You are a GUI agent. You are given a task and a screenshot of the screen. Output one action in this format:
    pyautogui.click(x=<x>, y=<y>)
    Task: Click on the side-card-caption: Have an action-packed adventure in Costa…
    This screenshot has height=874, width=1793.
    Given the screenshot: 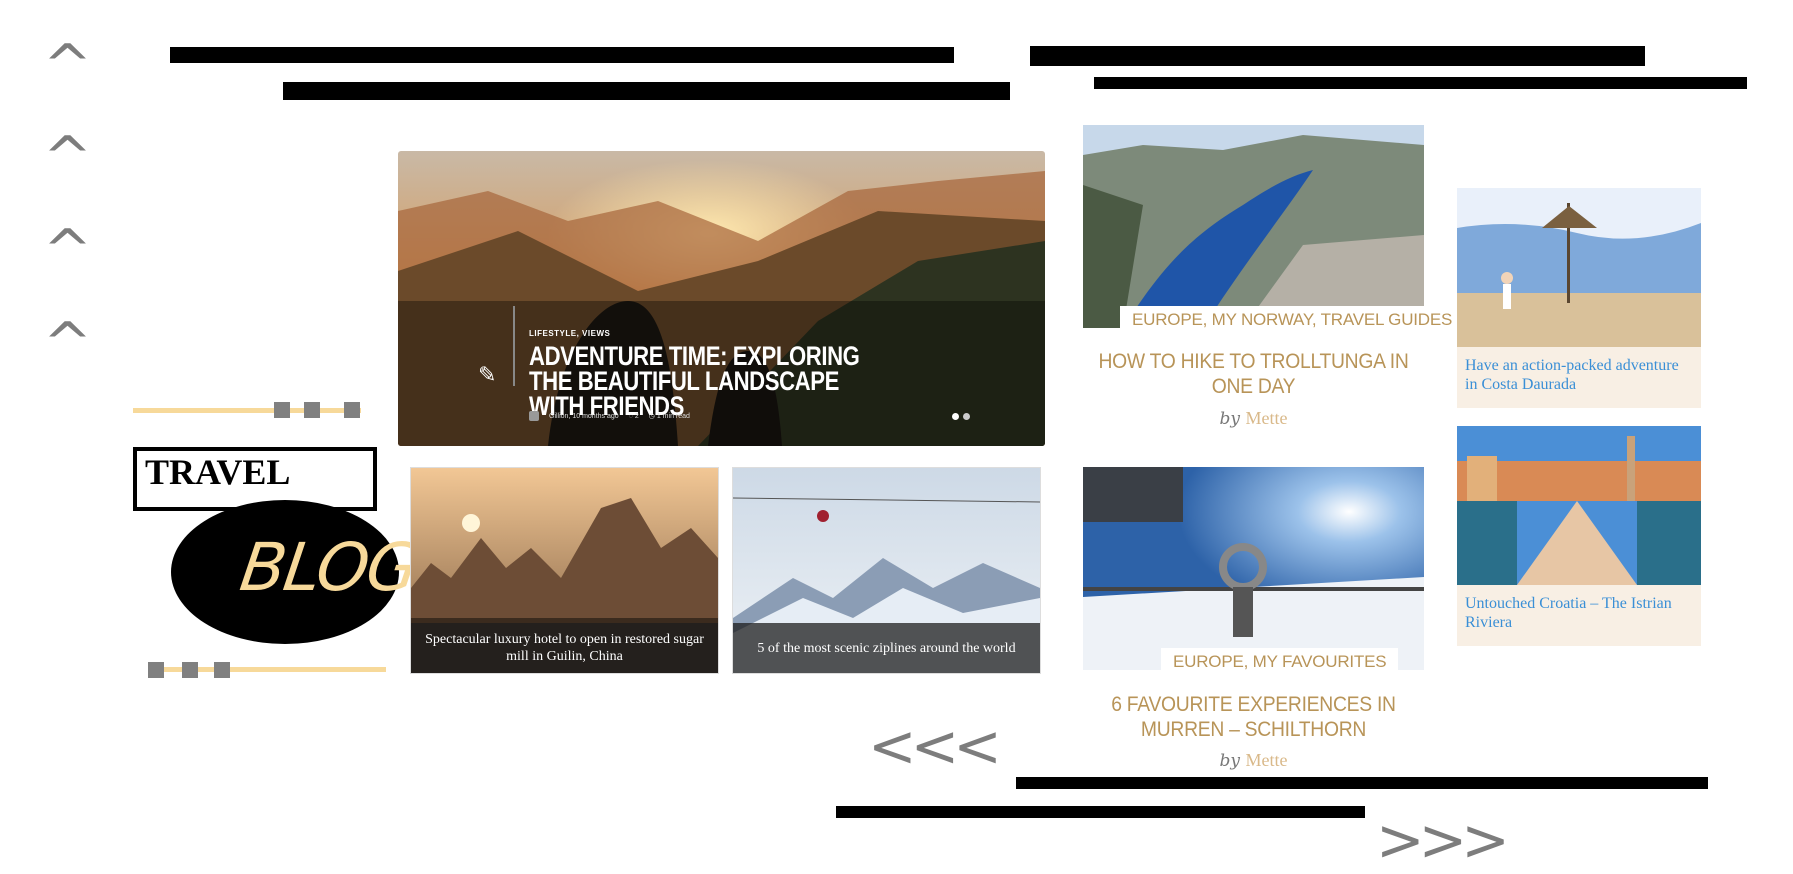 What is the action you would take?
    pyautogui.click(x=1579, y=375)
    